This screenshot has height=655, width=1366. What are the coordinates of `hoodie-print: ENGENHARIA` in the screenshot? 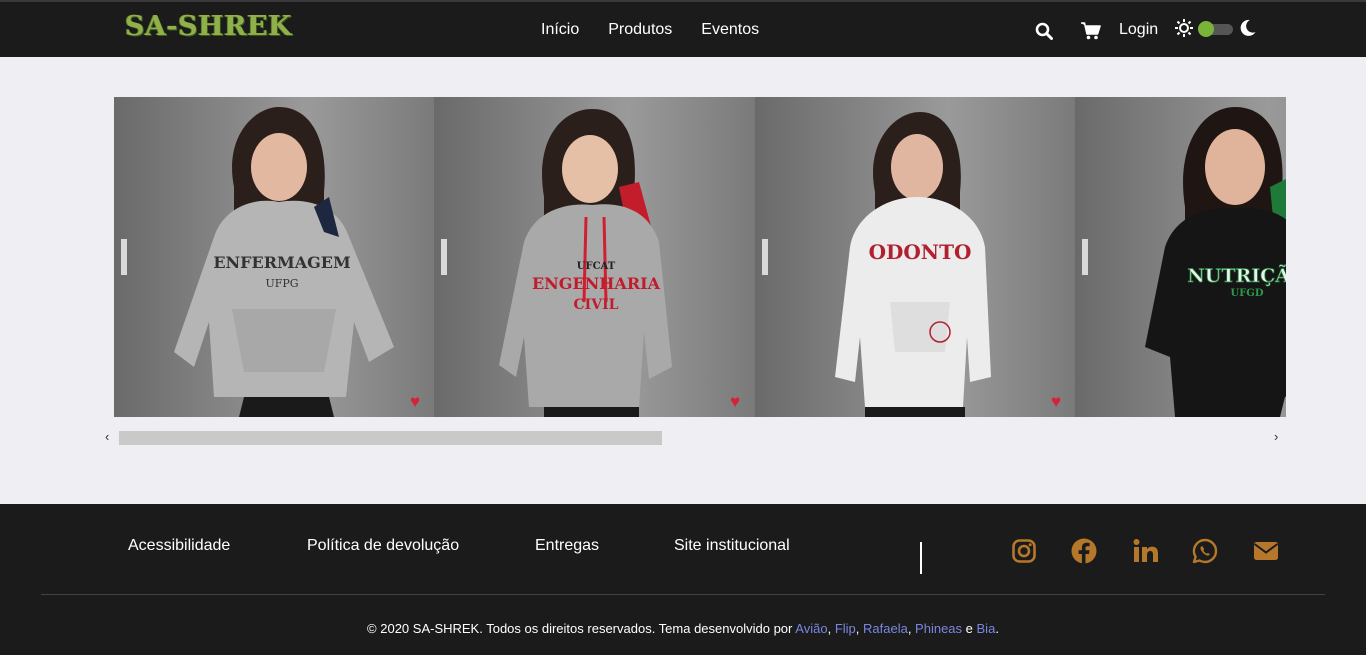 It's located at (596, 283).